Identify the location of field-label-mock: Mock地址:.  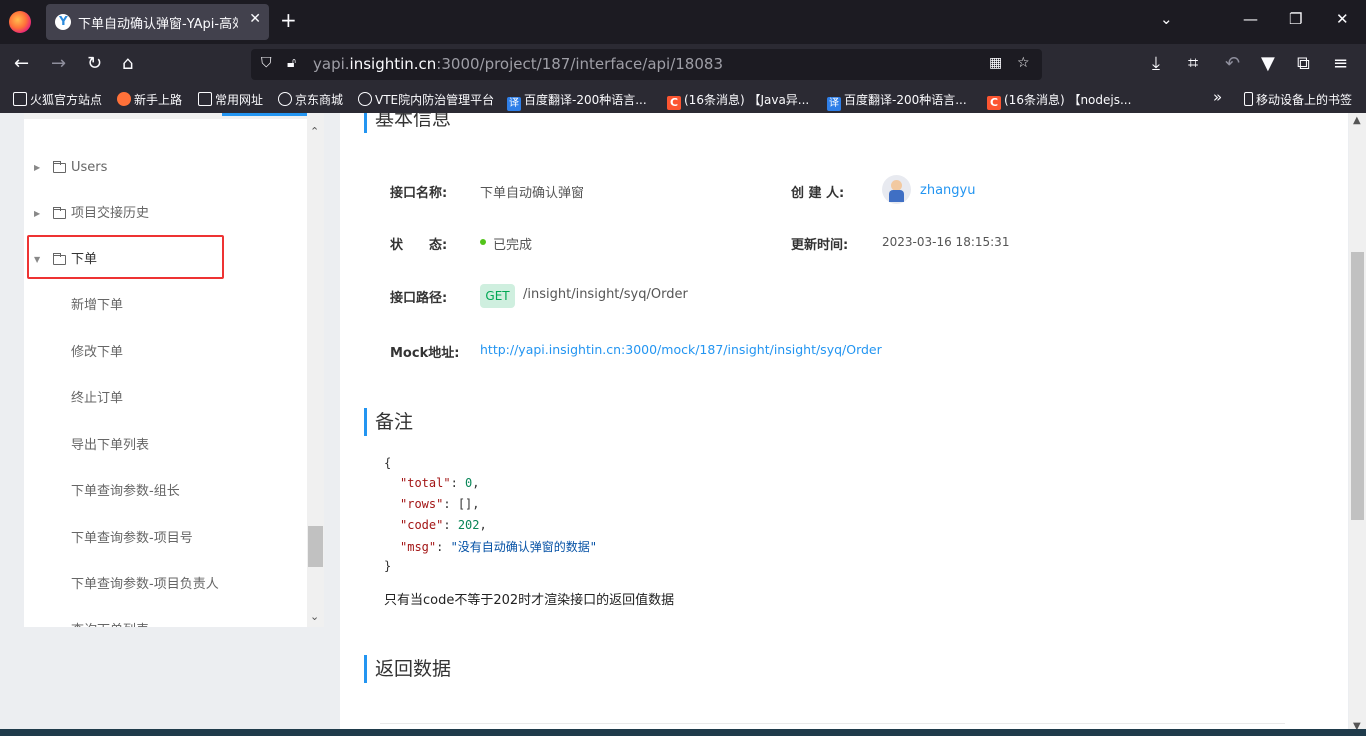
(425, 353).